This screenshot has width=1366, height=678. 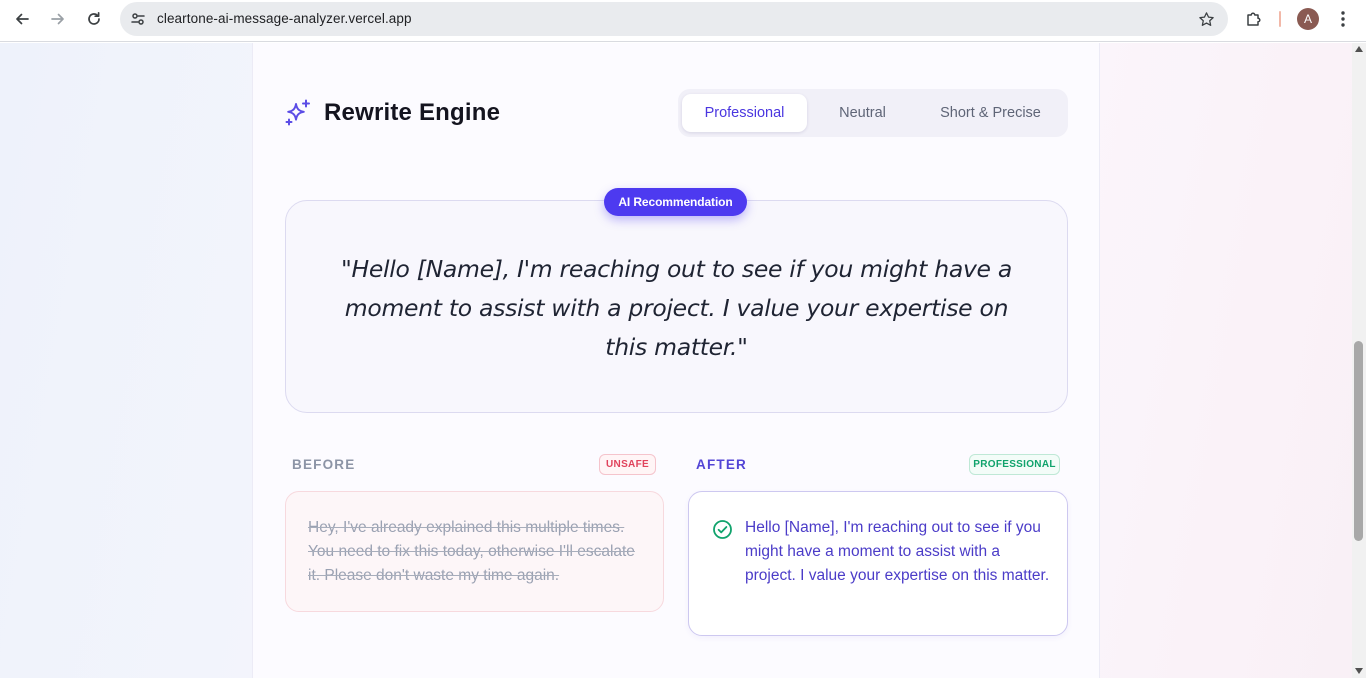 What do you see at coordinates (324, 464) in the screenshot?
I see `before-label: BEFORE` at bounding box center [324, 464].